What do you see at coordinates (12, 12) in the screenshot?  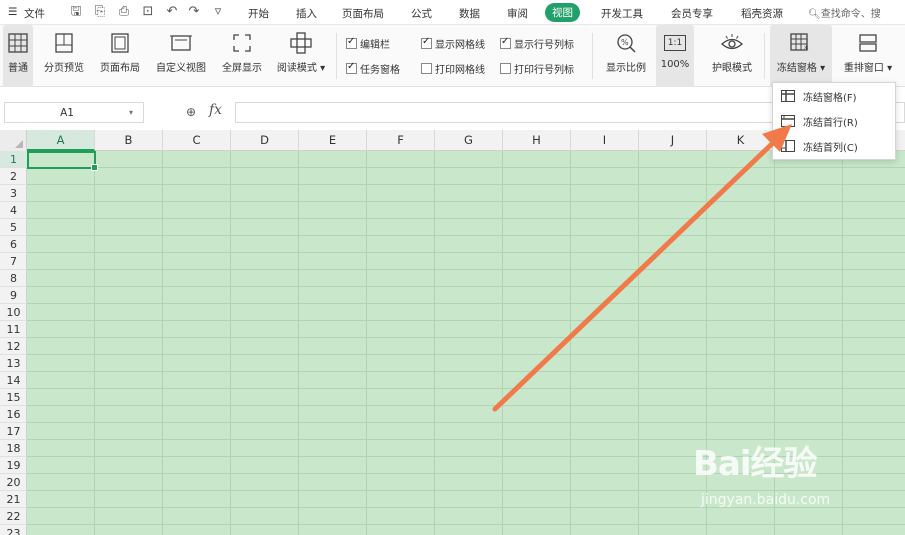 I see `hamburger-menu-icon: ☰` at bounding box center [12, 12].